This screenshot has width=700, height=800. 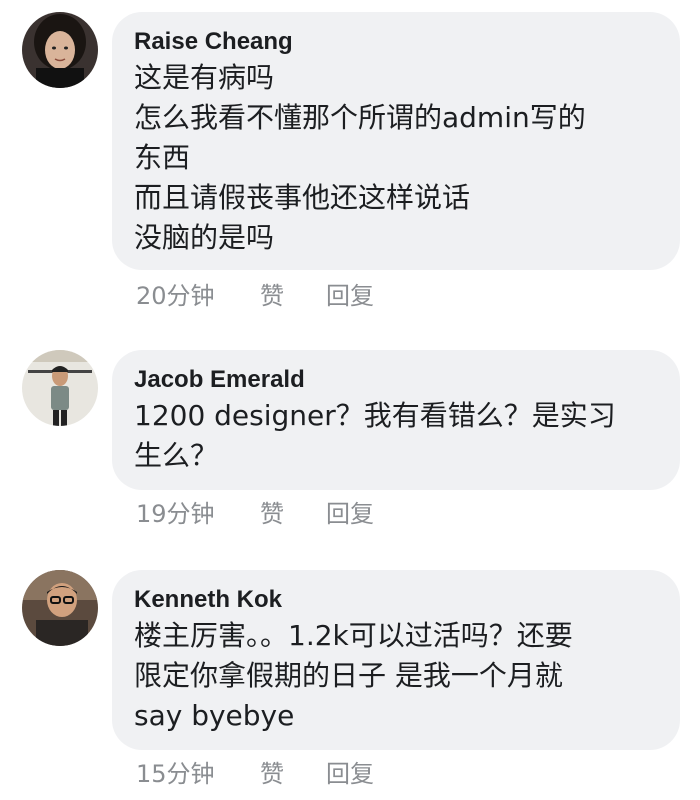 What do you see at coordinates (302, 197) in the screenshot?
I see `comment-text-line: 而且请假丧事他还这样说话` at bounding box center [302, 197].